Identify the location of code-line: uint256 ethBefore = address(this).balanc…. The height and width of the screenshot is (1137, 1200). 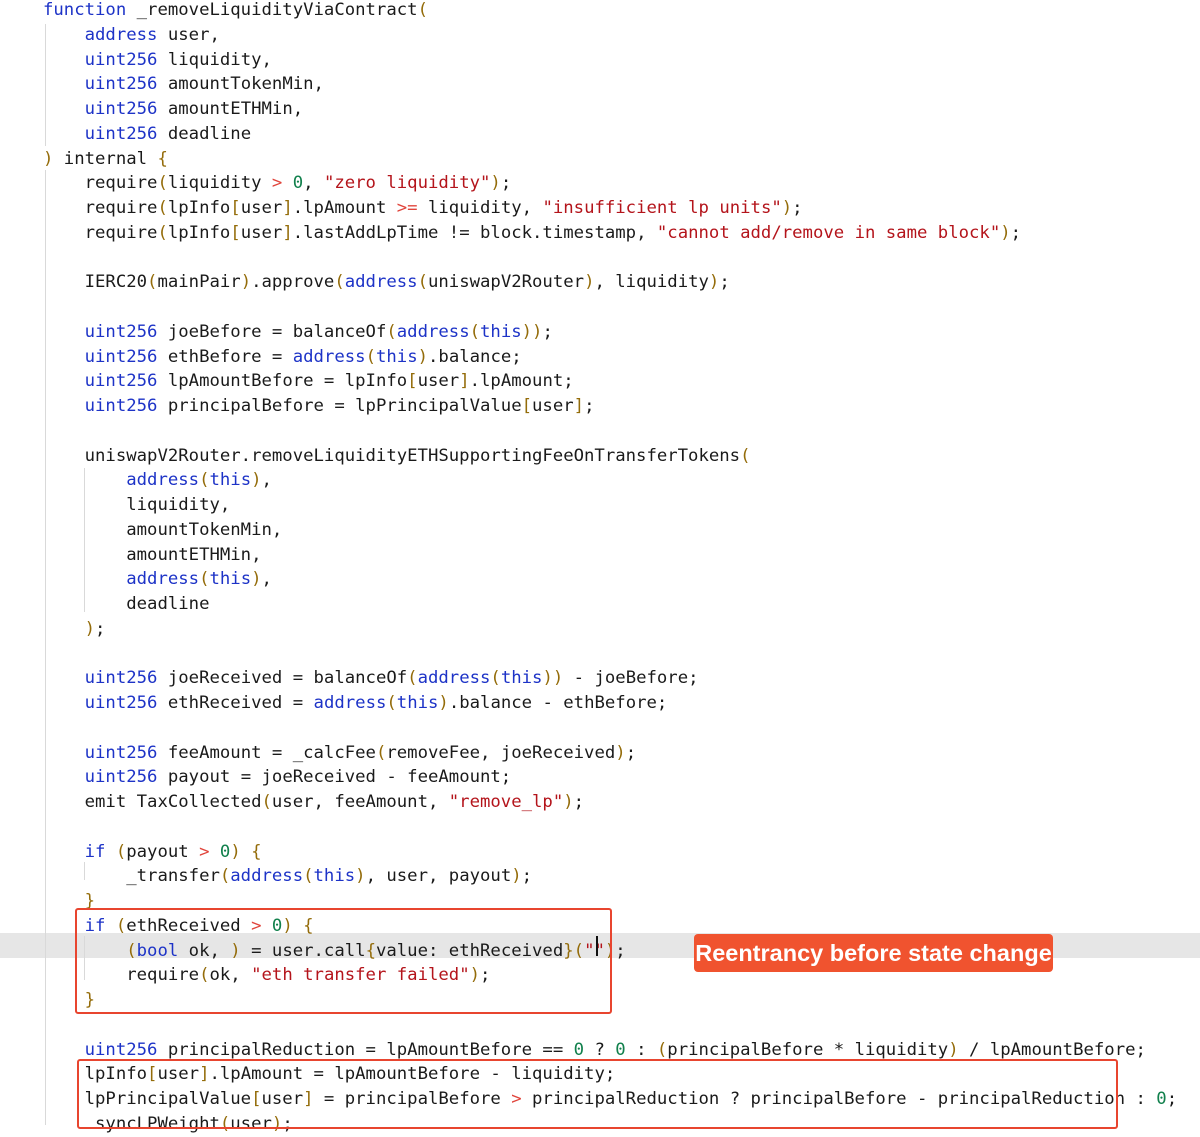
(282, 357).